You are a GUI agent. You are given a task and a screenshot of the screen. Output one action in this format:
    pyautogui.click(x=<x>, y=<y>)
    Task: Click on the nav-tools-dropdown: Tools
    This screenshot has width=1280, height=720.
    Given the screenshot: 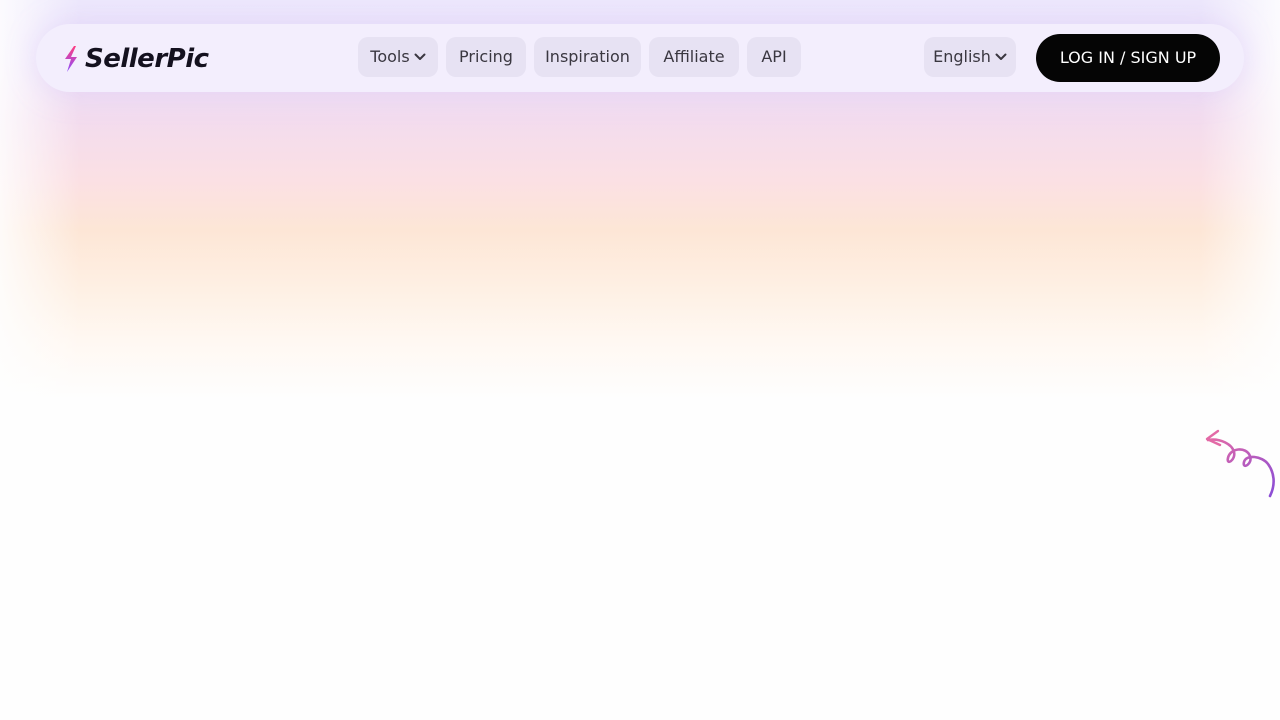 What is the action you would take?
    pyautogui.click(x=398, y=57)
    